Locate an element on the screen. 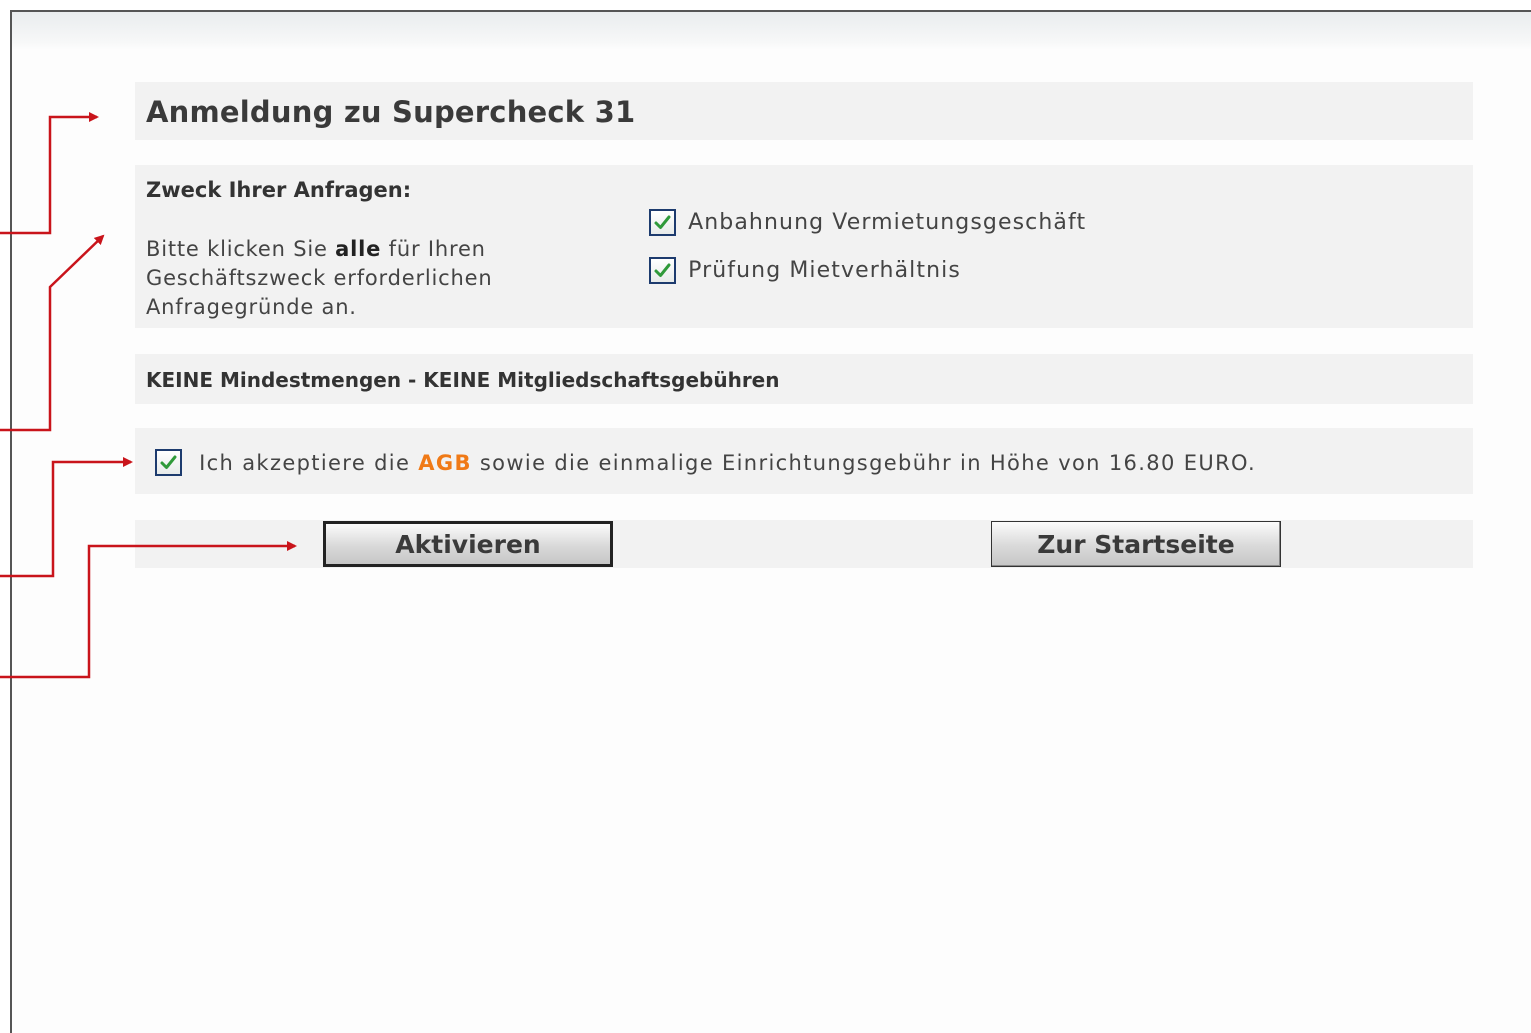  activate-button: Aktivieren is located at coordinates (468, 544).